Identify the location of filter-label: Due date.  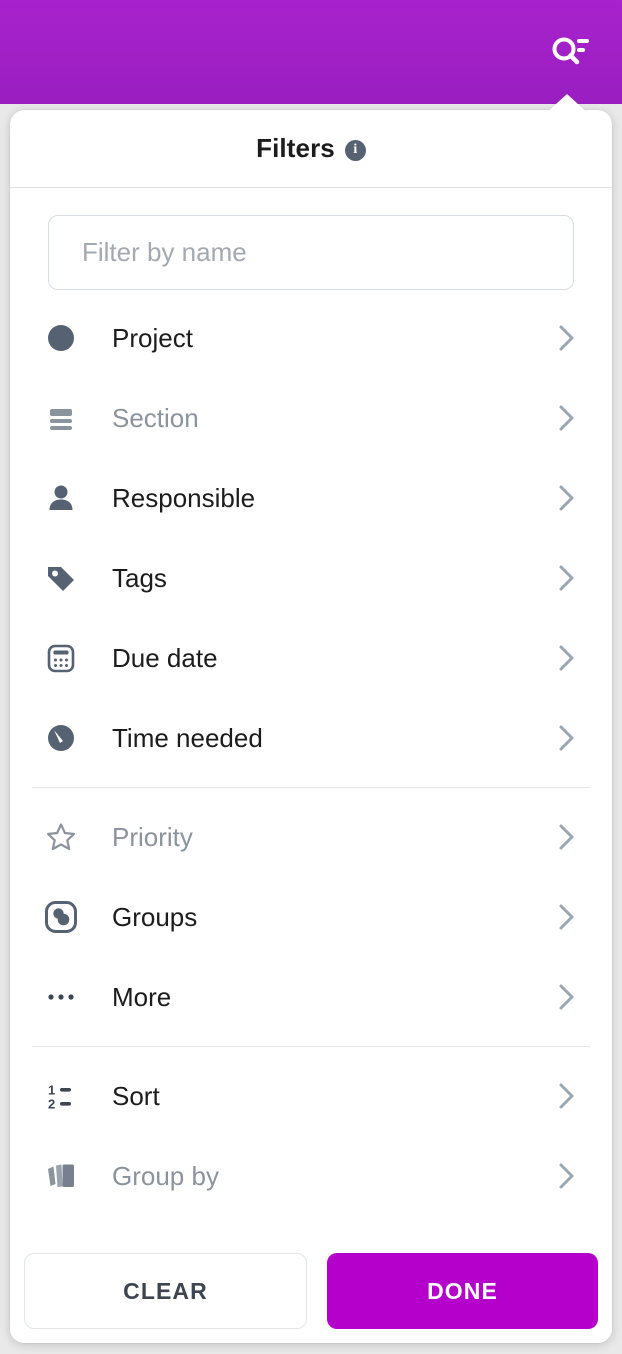
(165, 657).